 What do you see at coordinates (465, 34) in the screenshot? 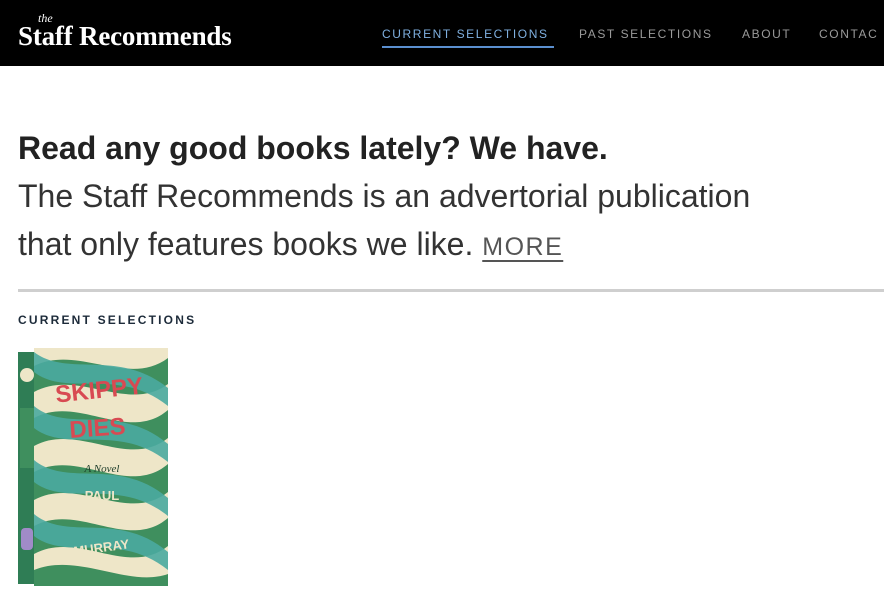
I see `nav-current-selections: CURRENT SELECTIONS` at bounding box center [465, 34].